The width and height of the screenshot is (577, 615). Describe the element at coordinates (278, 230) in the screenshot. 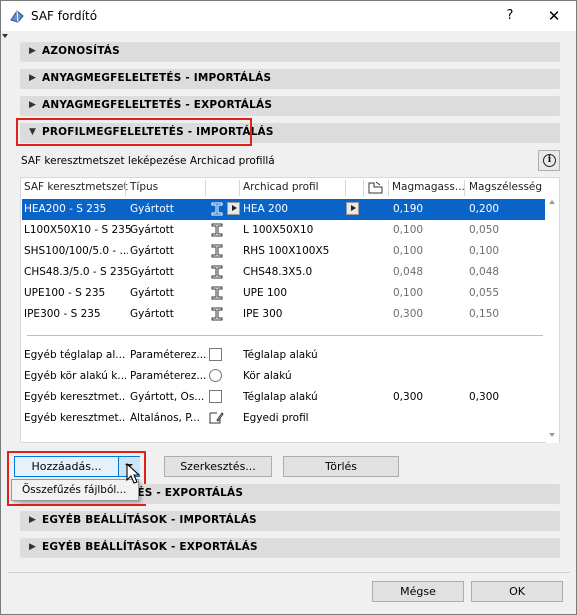

I see `cell-profile: L 100X50X10` at that location.